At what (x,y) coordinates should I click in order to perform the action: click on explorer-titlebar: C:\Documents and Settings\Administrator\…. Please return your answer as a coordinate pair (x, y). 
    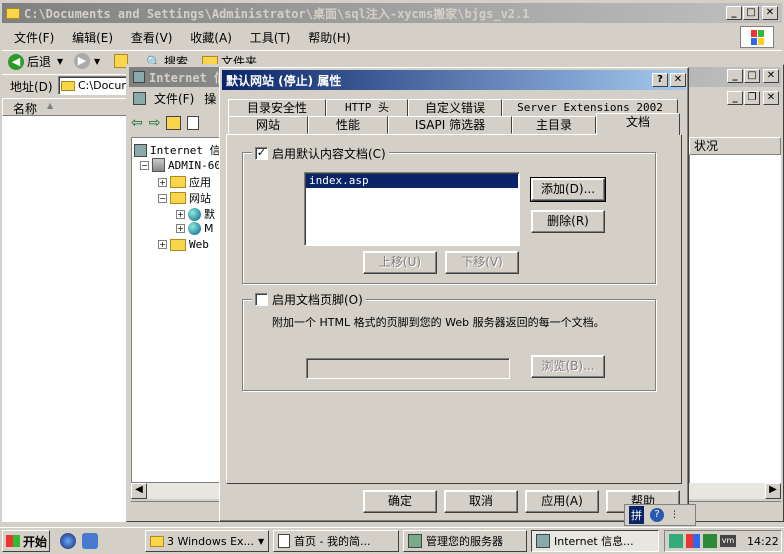
    Looking at the image, I should click on (392, 13).